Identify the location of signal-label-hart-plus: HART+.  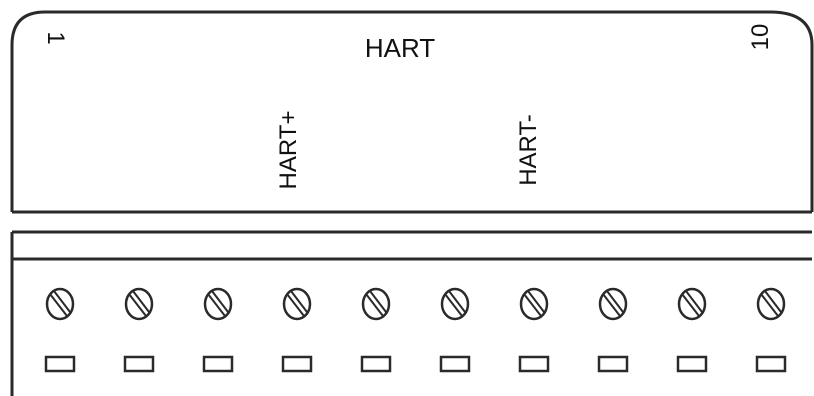
(288, 150).